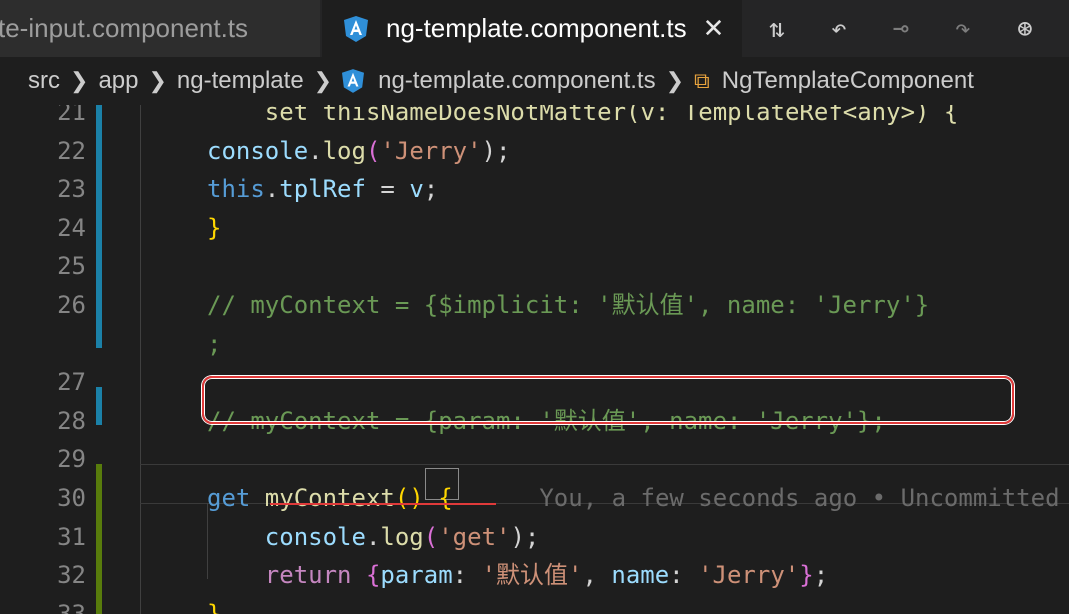 This screenshot has width=1069, height=614. I want to click on breadcrumb-file: ng-template.component.ts, so click(517, 81).